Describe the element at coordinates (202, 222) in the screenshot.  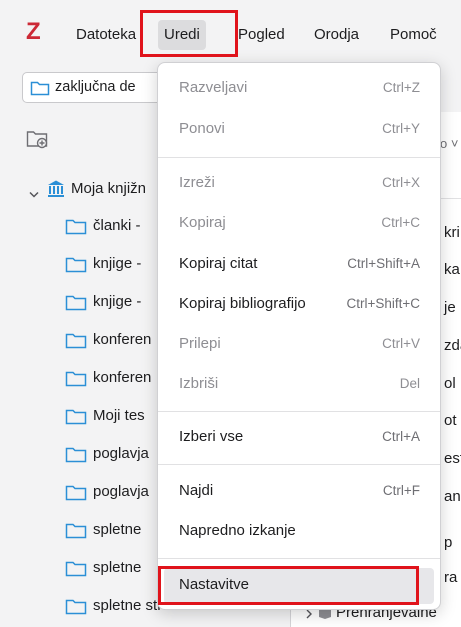
I see `menu-item-label: Kopiraj` at that location.